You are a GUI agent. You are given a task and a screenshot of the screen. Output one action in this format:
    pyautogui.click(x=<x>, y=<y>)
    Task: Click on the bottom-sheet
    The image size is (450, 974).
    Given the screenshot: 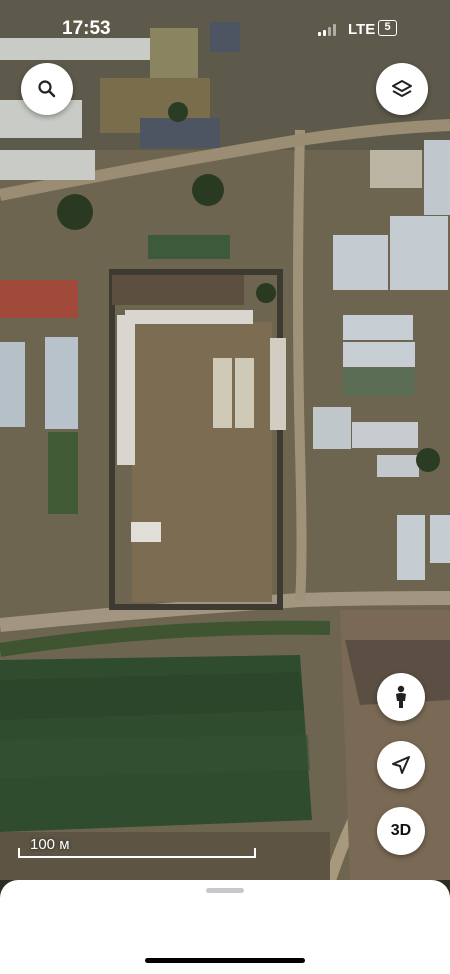 What is the action you would take?
    pyautogui.click(x=225, y=927)
    